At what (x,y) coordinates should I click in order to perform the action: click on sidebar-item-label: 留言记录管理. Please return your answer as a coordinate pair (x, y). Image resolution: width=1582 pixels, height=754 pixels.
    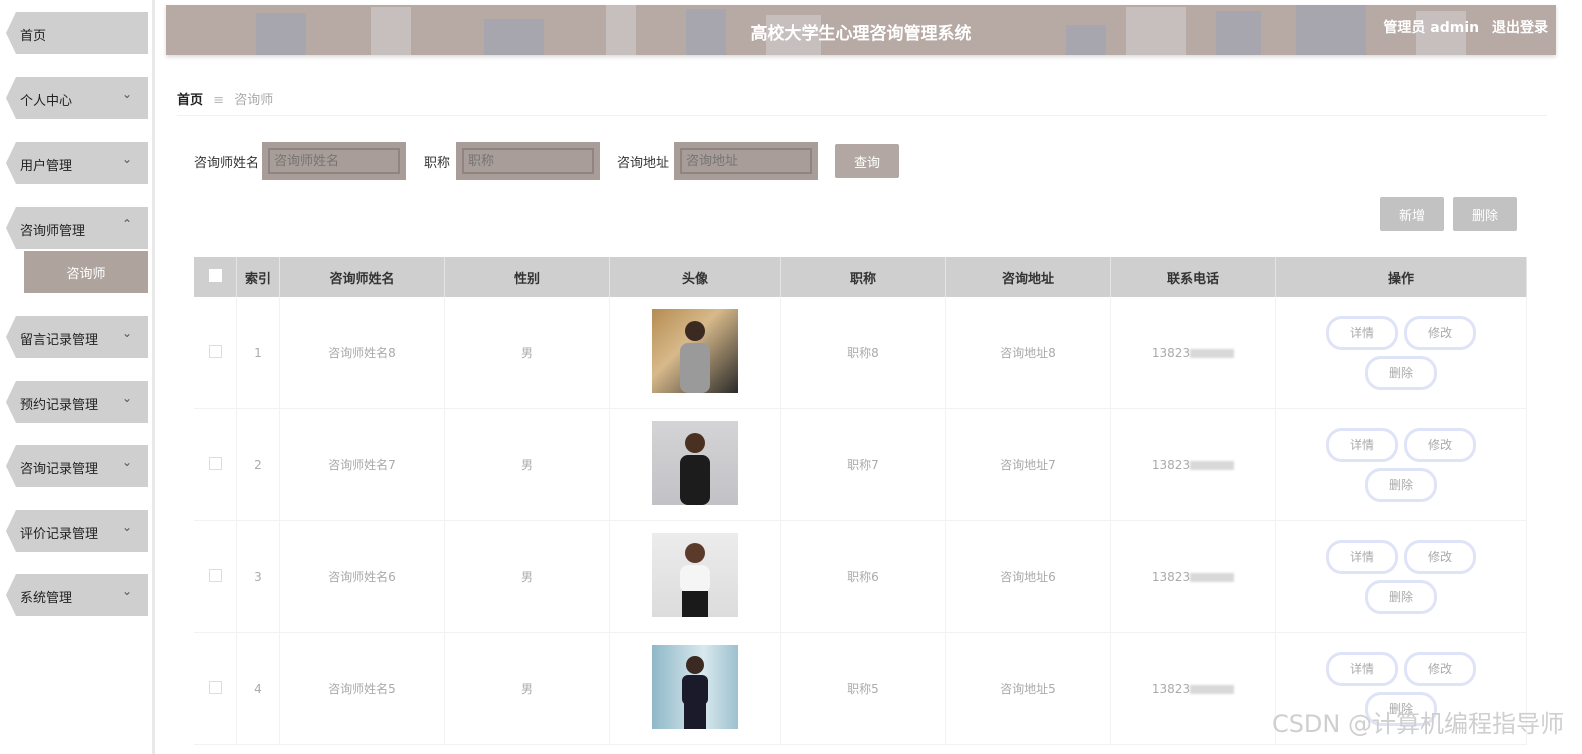
    Looking at the image, I should click on (59, 340).